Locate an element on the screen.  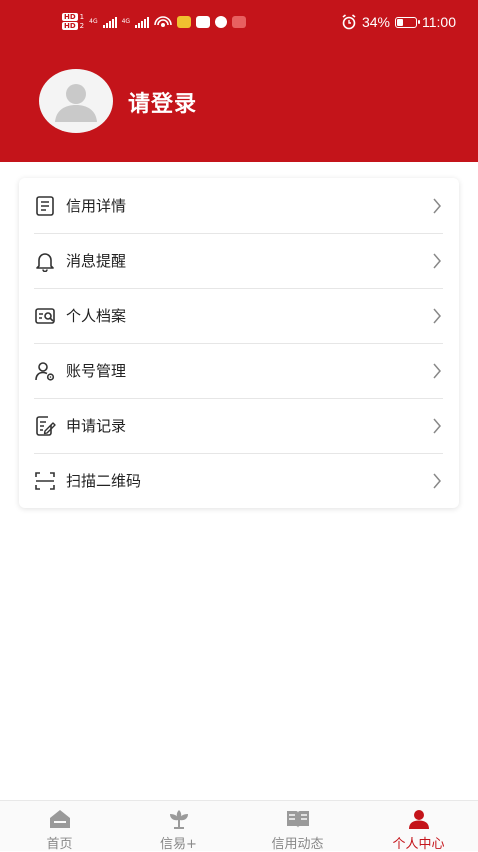
bottom-tab-bar: 首页 信易+ 信用动态 个人中心 is located at coordinates (239, 826).